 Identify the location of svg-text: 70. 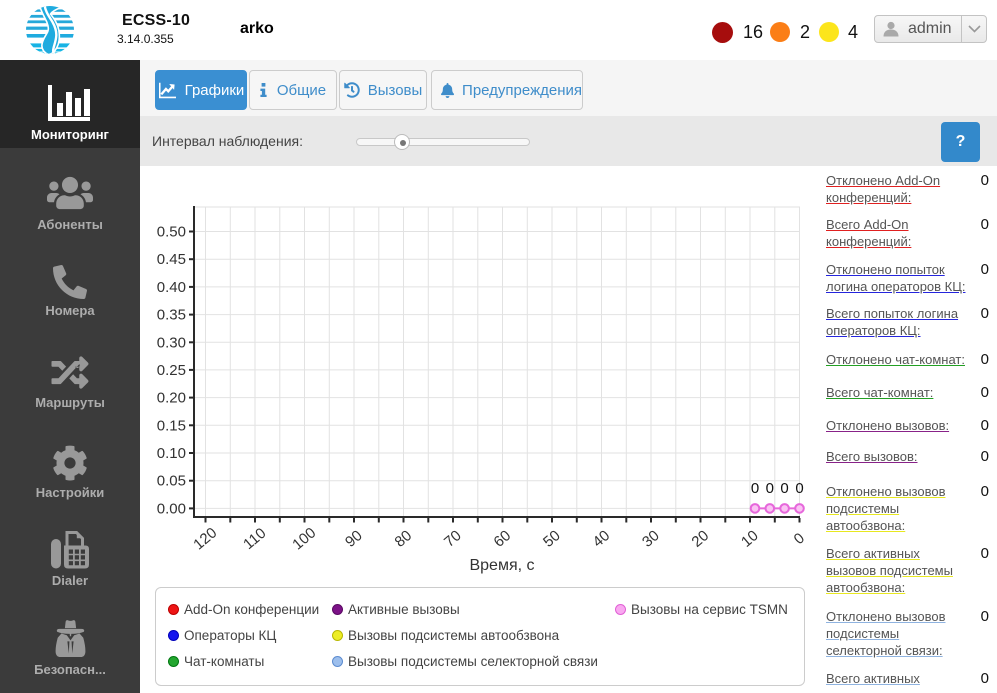
(453, 539).